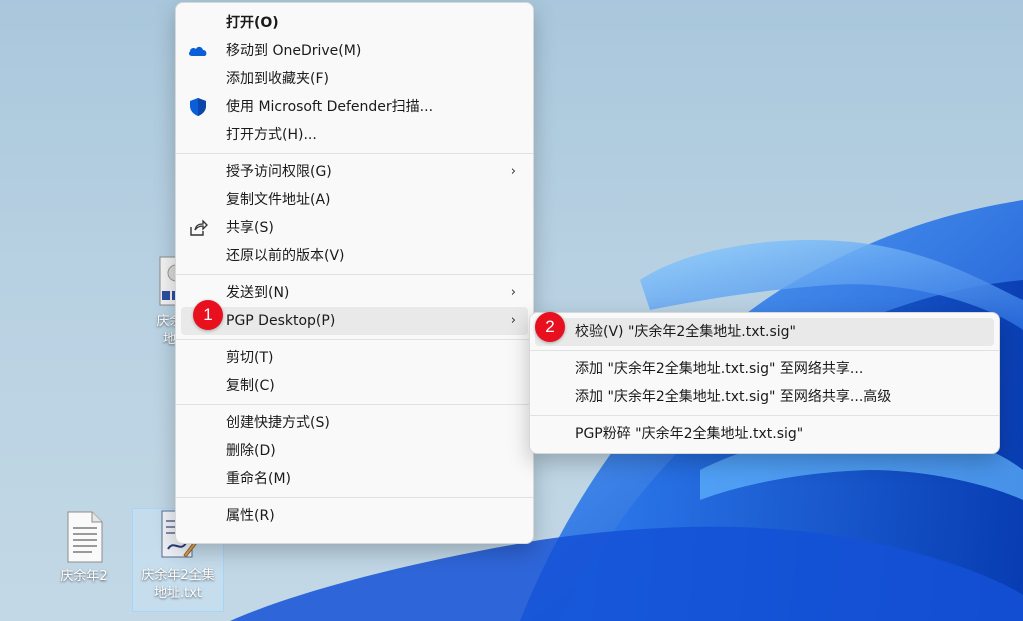 This screenshot has height=621, width=1023. What do you see at coordinates (259, 479) in the screenshot?
I see `menu-item-label: 重命名(M)` at bounding box center [259, 479].